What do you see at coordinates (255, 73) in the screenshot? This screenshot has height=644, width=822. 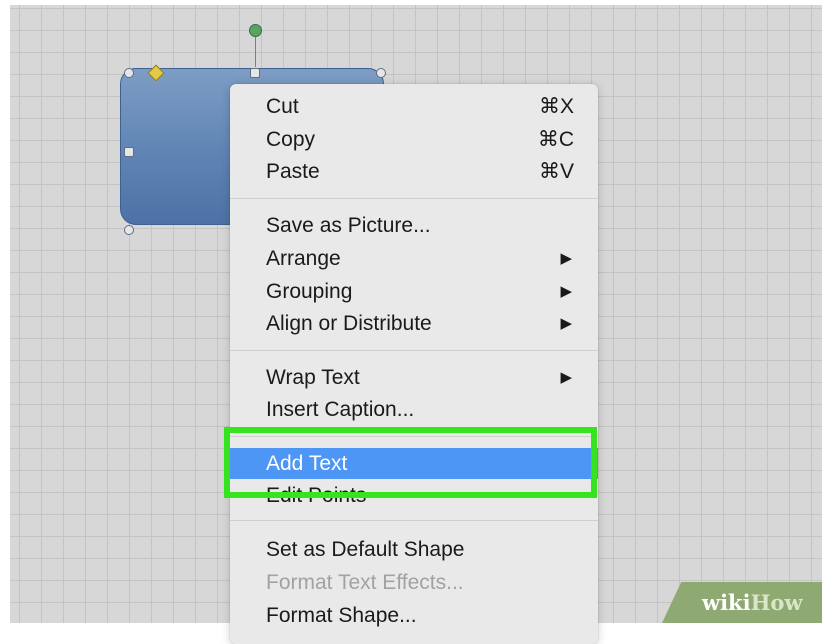 I see `resize-handle-top` at bounding box center [255, 73].